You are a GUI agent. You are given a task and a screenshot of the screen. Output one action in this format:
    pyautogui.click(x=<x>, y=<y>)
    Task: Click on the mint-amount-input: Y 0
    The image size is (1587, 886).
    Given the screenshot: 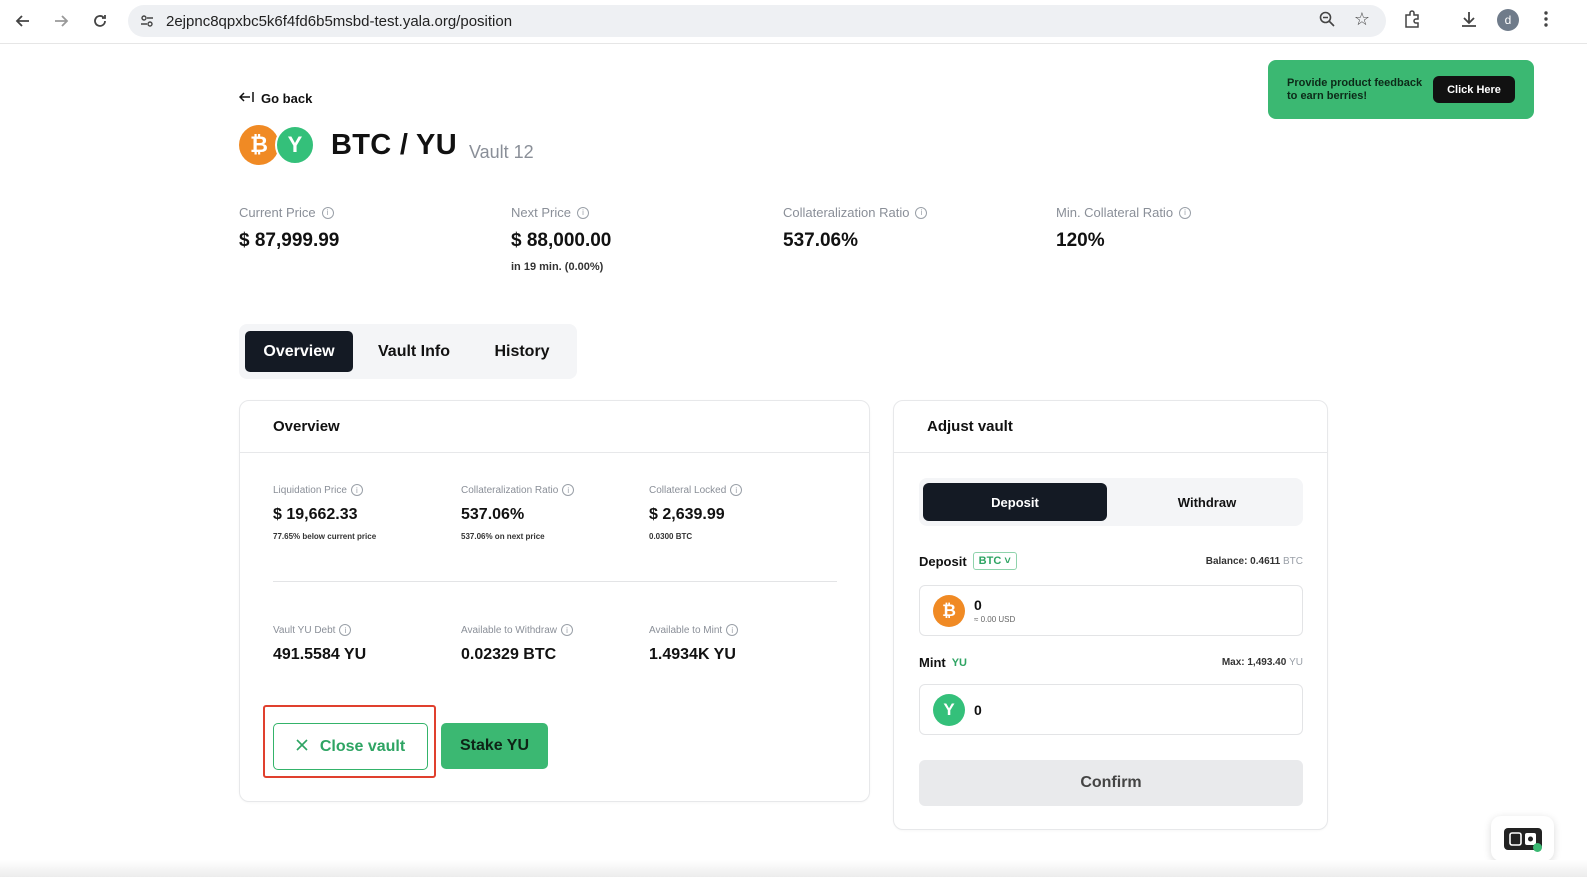 What is the action you would take?
    pyautogui.click(x=1111, y=709)
    